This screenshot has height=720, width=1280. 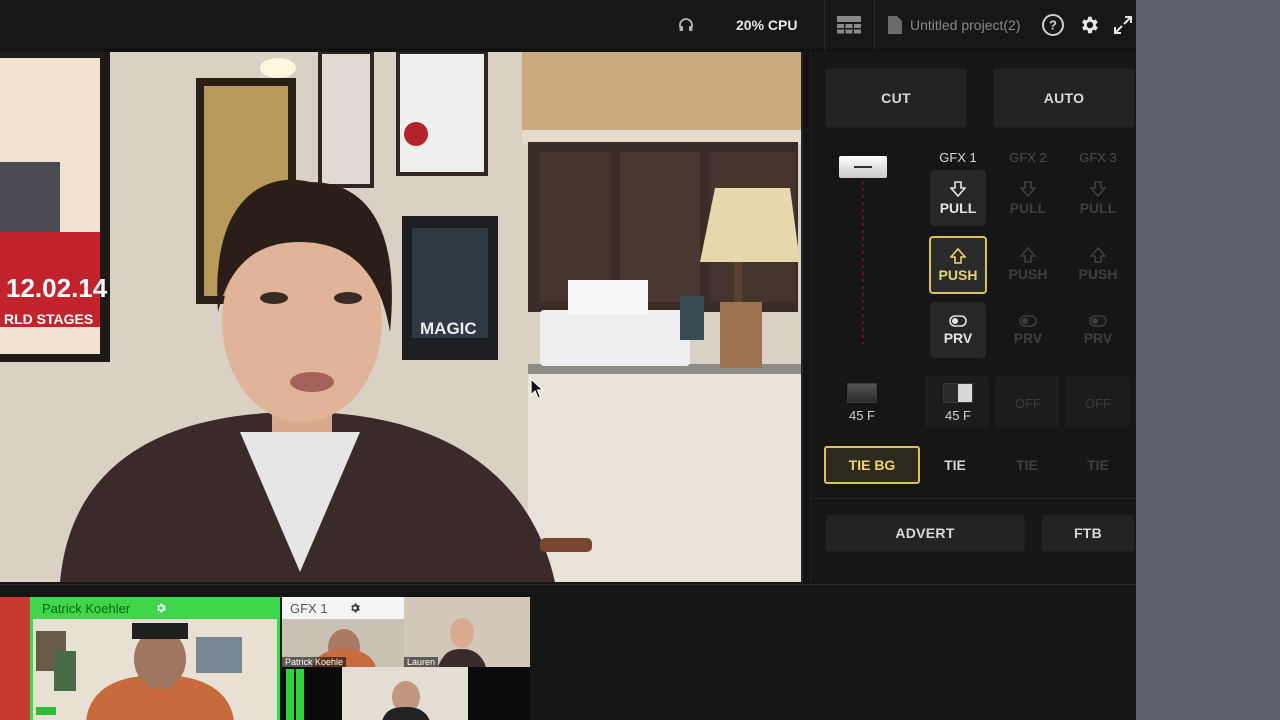 I want to click on gfx3-transition-duration: OFF, so click(x=1098, y=403).